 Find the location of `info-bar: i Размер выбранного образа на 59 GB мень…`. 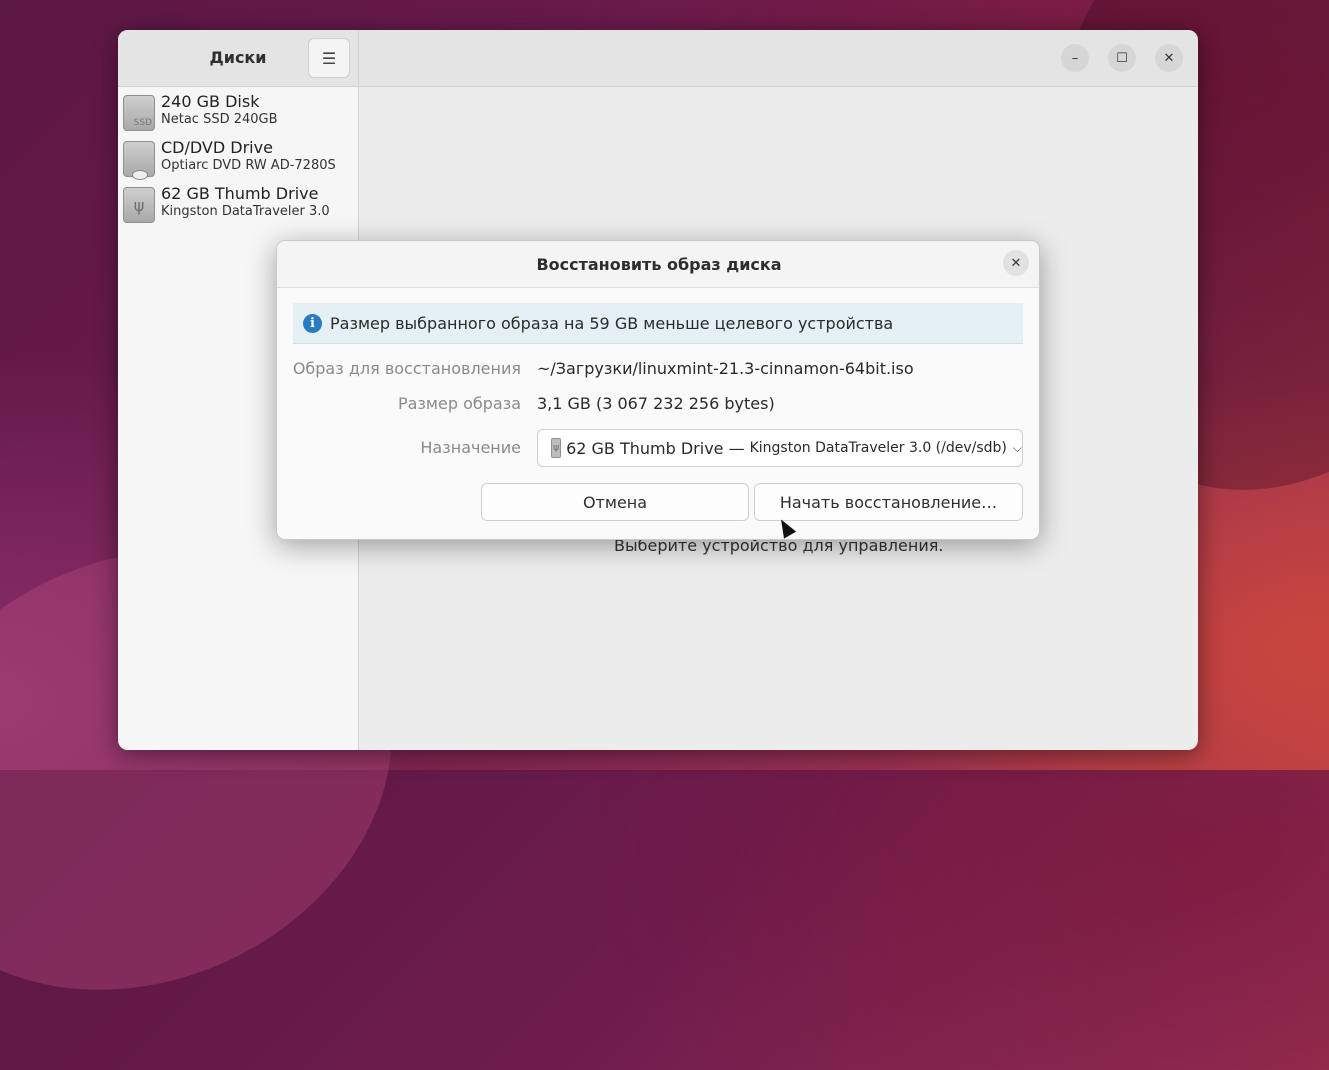

info-bar: i Размер выбранного образа на 59 GB мень… is located at coordinates (658, 323).